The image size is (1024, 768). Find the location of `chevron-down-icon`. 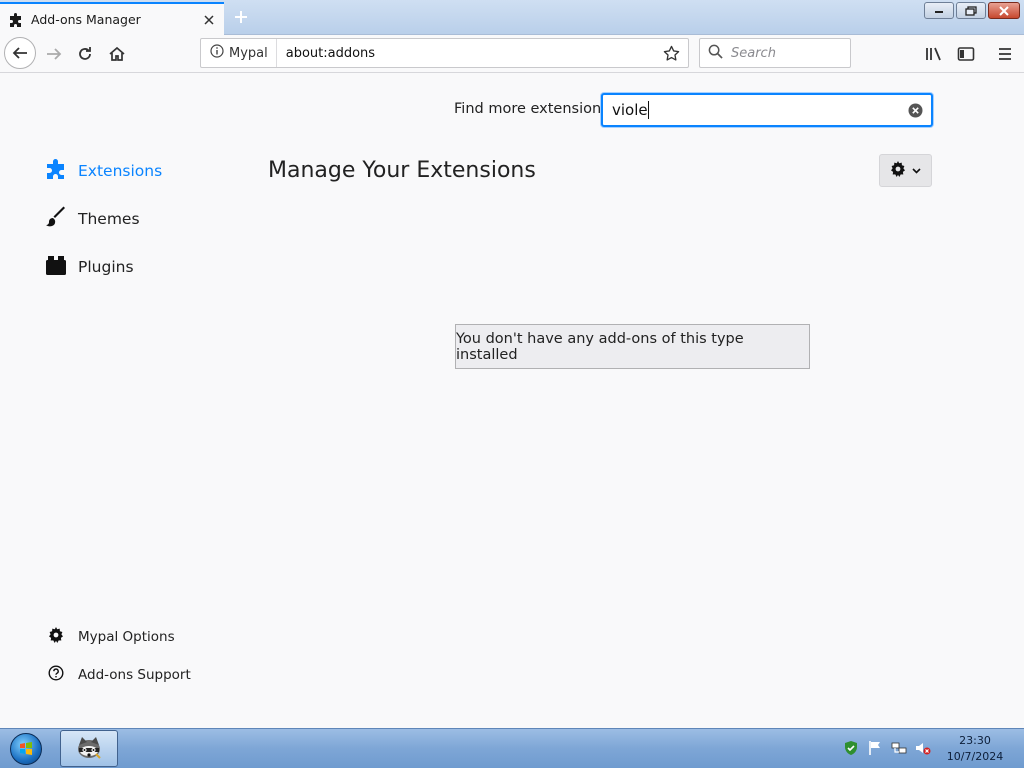

chevron-down-icon is located at coordinates (916, 170).